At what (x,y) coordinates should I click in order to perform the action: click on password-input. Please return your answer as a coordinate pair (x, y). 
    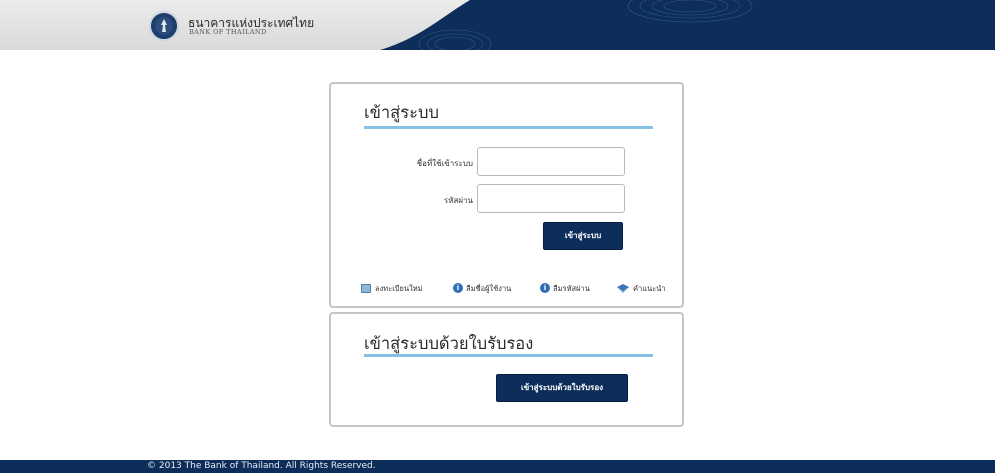
    Looking at the image, I should click on (551, 198).